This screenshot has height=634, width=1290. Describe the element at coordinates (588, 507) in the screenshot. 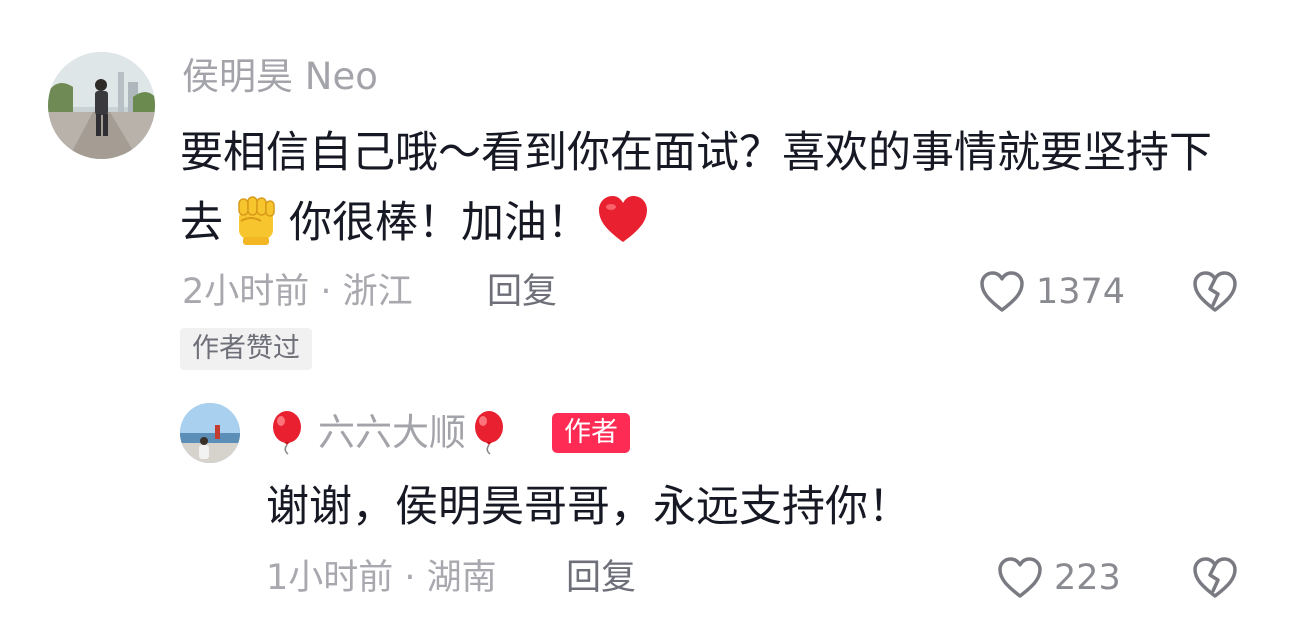

I see `comment-text: 谢谢，侯明昊哥哥，永远支持你！` at that location.